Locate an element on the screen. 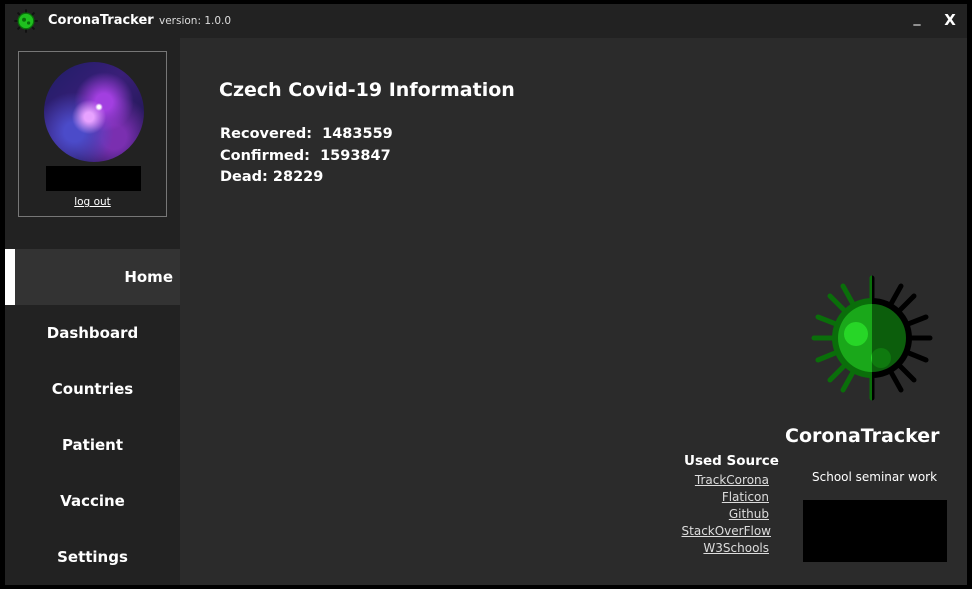 This screenshot has height=589, width=972. sources-title: Used Source is located at coordinates (731, 461).